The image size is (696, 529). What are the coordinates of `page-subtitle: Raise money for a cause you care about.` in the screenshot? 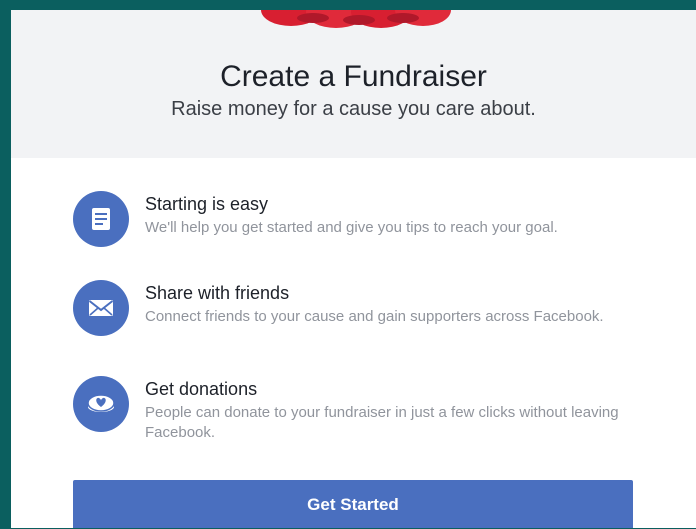 It's located at (353, 109).